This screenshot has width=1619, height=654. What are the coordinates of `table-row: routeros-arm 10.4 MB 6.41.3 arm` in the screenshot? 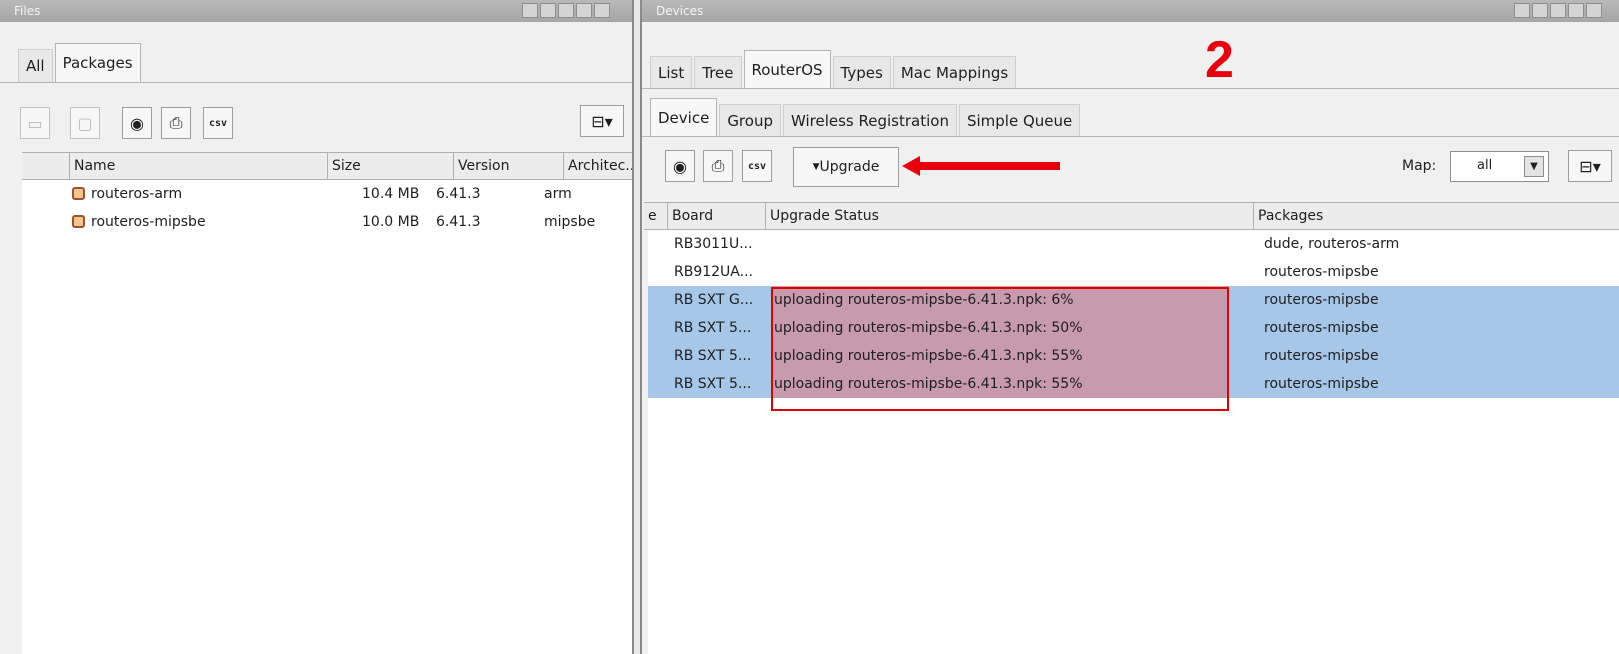 It's located at (327, 194).